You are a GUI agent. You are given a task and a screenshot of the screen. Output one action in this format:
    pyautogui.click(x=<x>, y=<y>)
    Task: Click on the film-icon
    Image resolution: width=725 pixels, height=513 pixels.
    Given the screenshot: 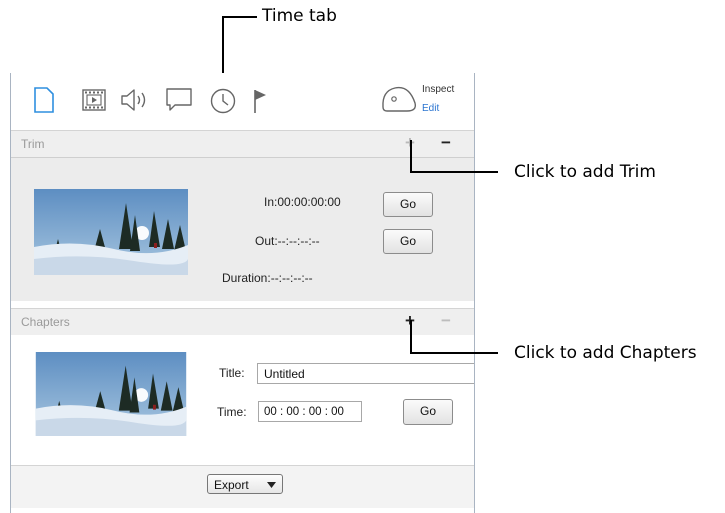 What is the action you would take?
    pyautogui.click(x=94, y=100)
    